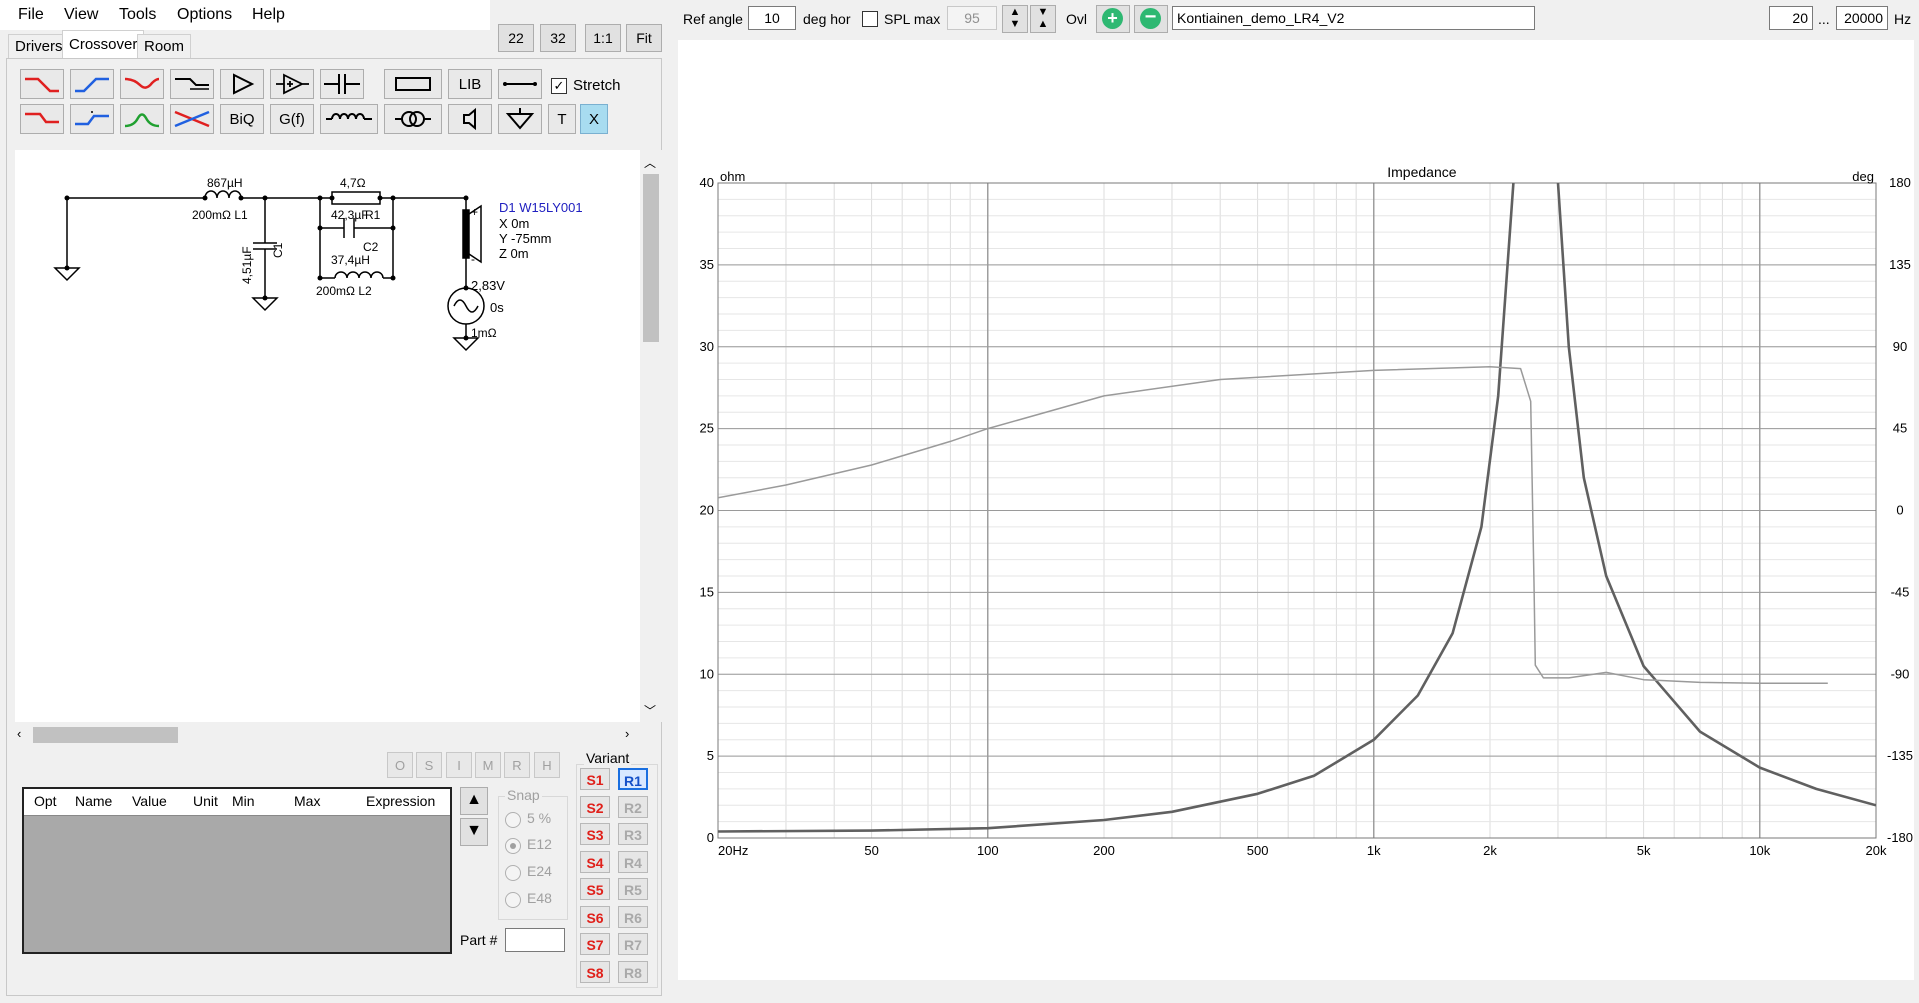  I want to click on x-tick-label: 50, so click(871, 850).